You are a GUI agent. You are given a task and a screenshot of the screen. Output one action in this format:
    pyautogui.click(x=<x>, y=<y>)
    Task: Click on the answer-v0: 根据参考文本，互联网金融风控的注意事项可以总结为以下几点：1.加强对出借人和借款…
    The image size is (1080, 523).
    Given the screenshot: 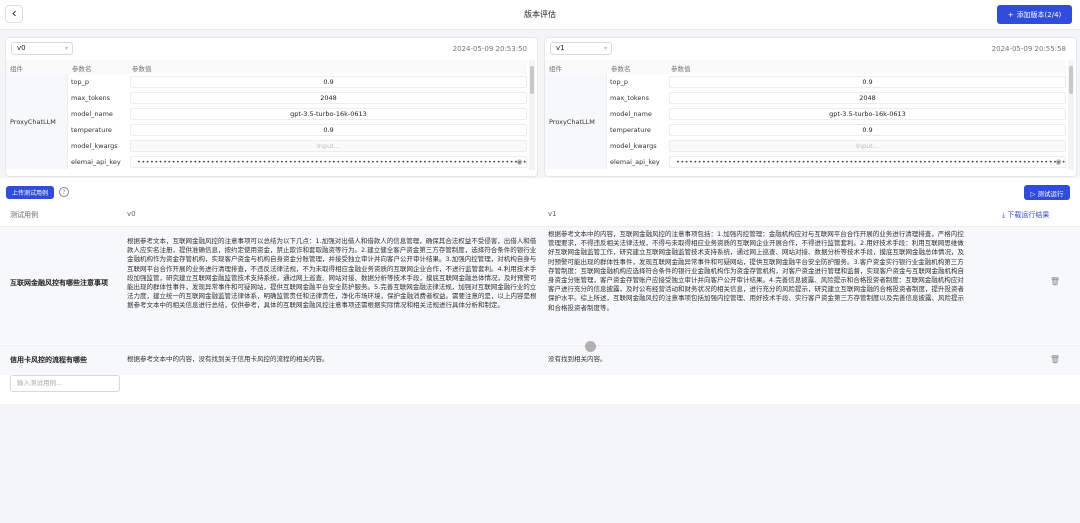 What is the action you would take?
    pyautogui.click(x=332, y=273)
    